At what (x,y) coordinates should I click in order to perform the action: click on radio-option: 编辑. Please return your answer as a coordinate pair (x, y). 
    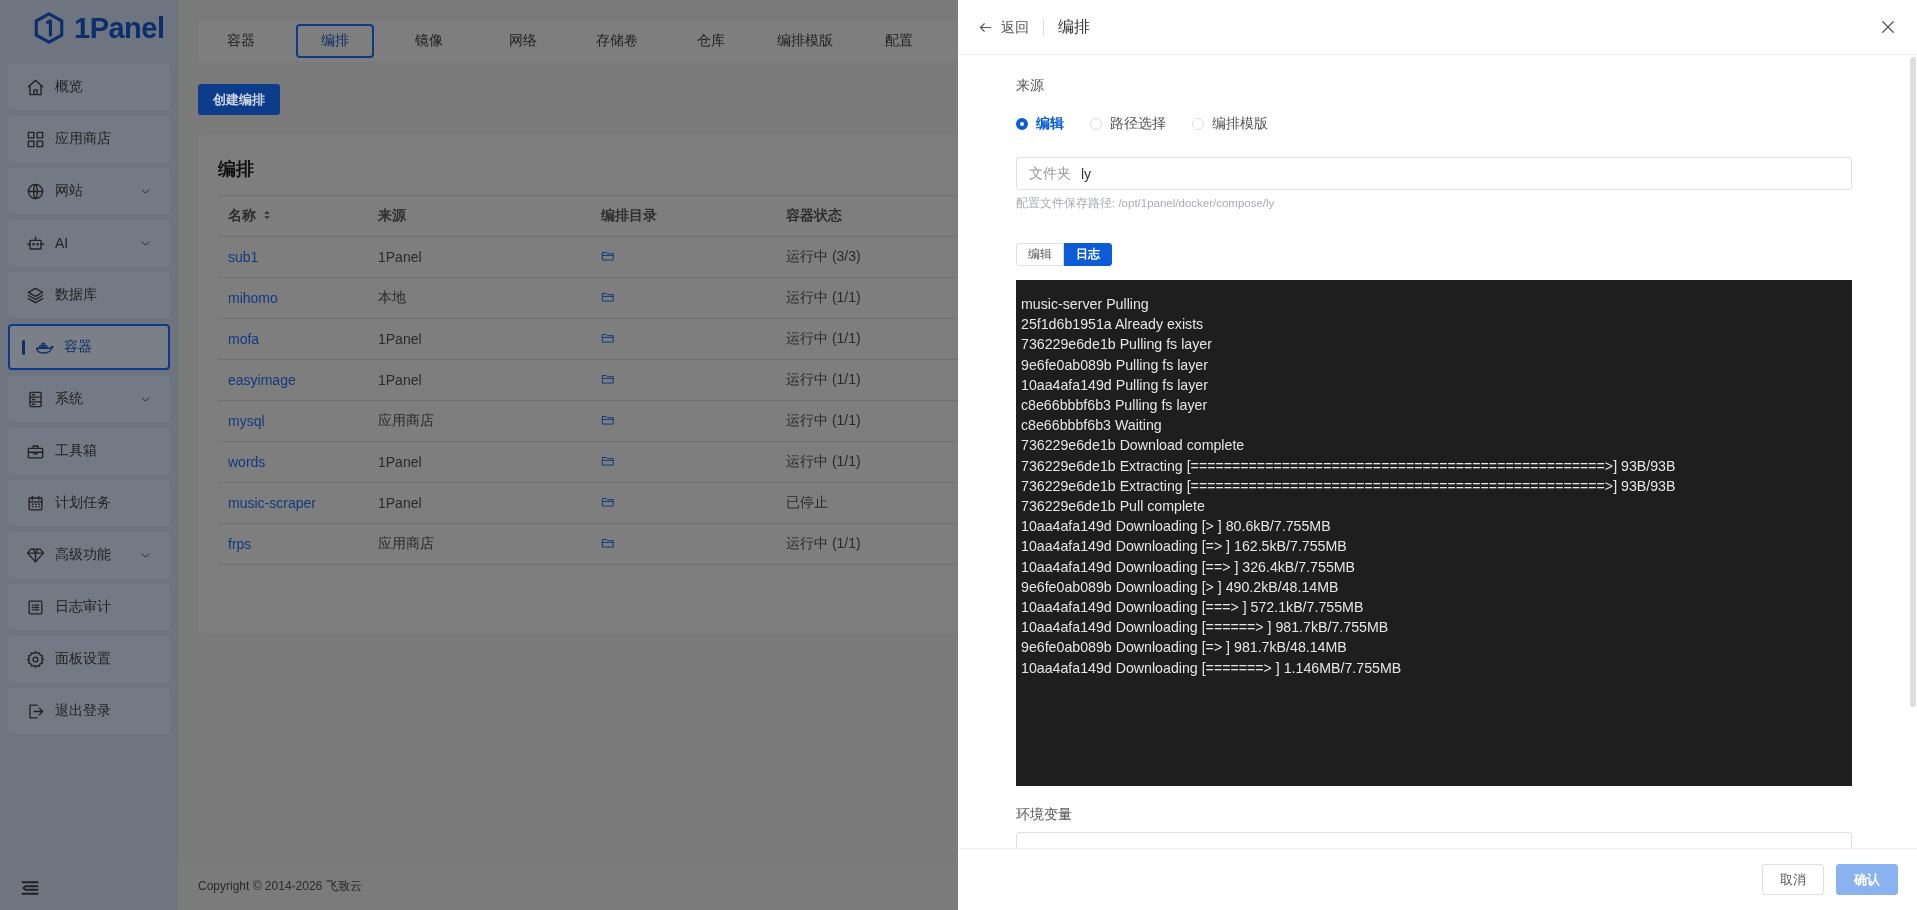
    Looking at the image, I should click on (1040, 124).